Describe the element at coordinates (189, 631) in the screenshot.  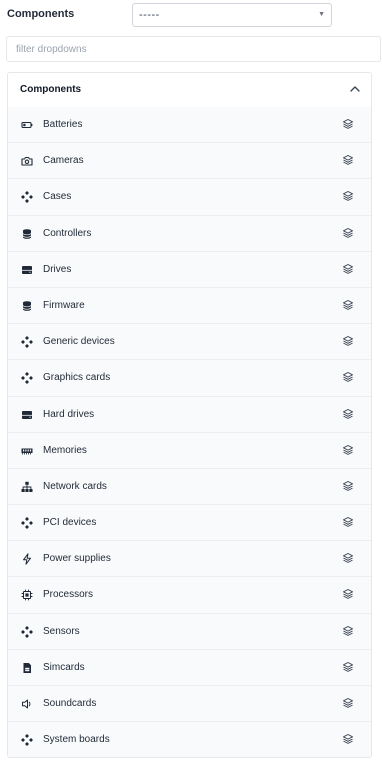
I see `list-item: Sensors` at that location.